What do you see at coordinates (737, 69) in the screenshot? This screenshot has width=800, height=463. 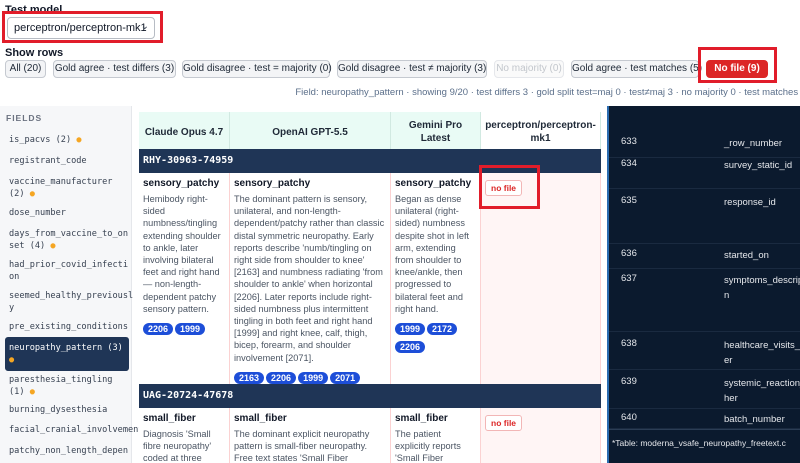 I see `filter-chip-no-file: No file (9)` at bounding box center [737, 69].